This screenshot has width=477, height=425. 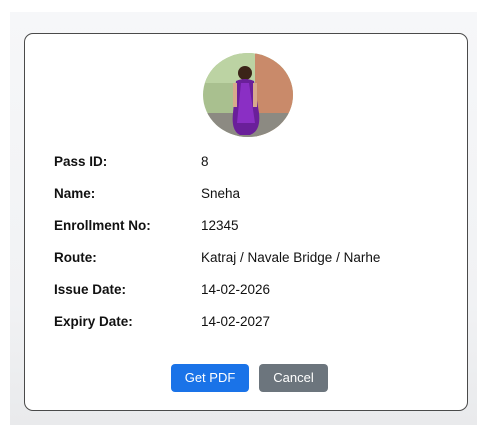 I want to click on expiry-date-value: 14-02-2027, so click(x=236, y=321).